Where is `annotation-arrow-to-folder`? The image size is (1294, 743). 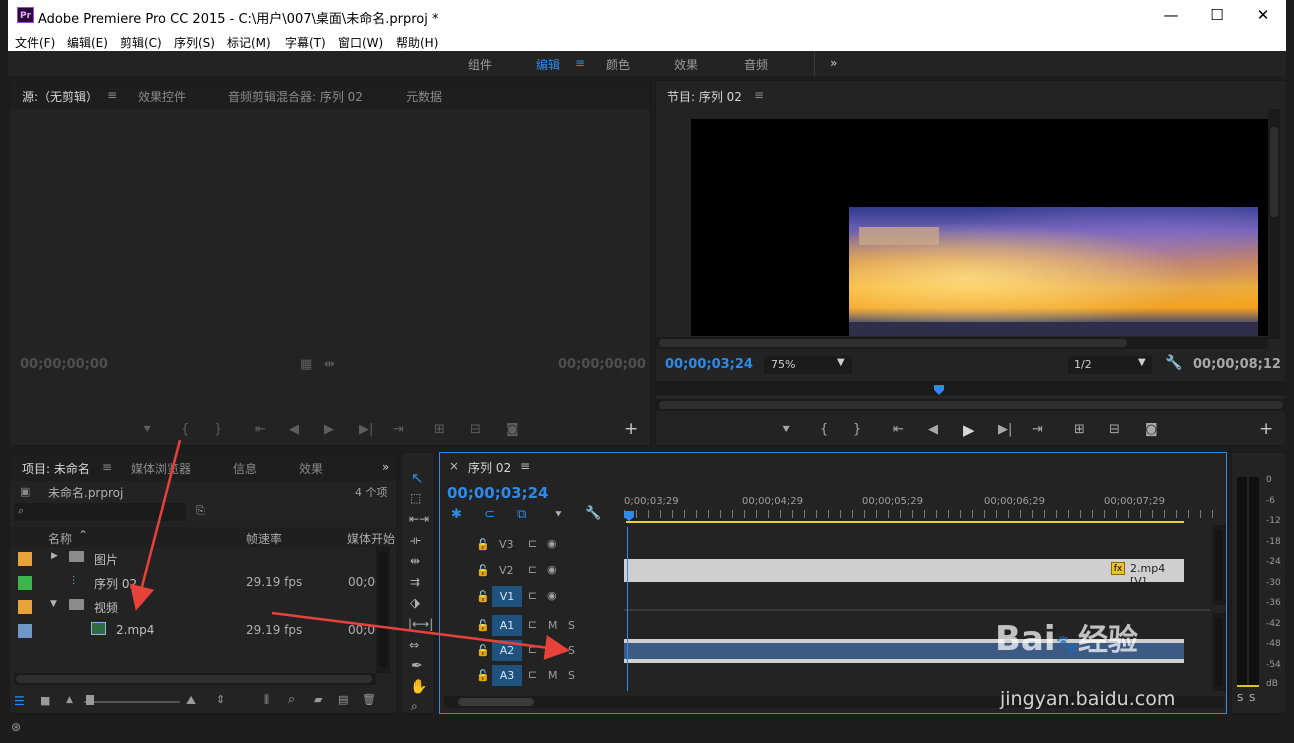 annotation-arrow-to-folder is located at coordinates (155, 525).